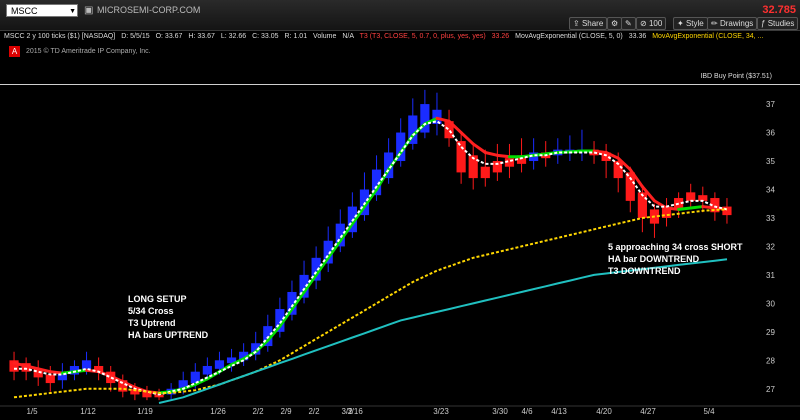  I want to click on annotation-line: T3 DOWNTREND, so click(644, 271).